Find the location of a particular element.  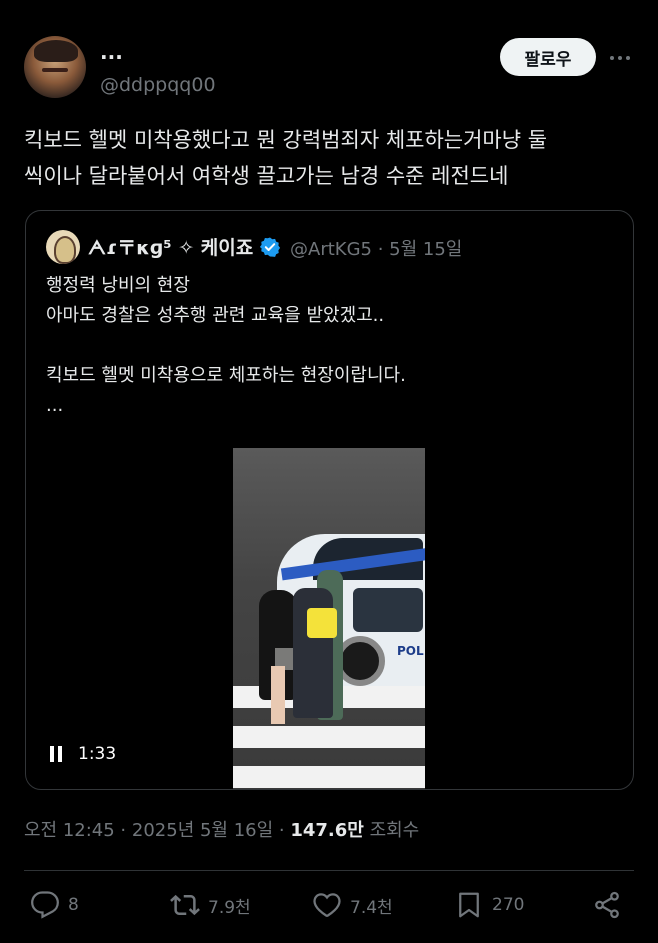

heart-icon is located at coordinates (327, 905).